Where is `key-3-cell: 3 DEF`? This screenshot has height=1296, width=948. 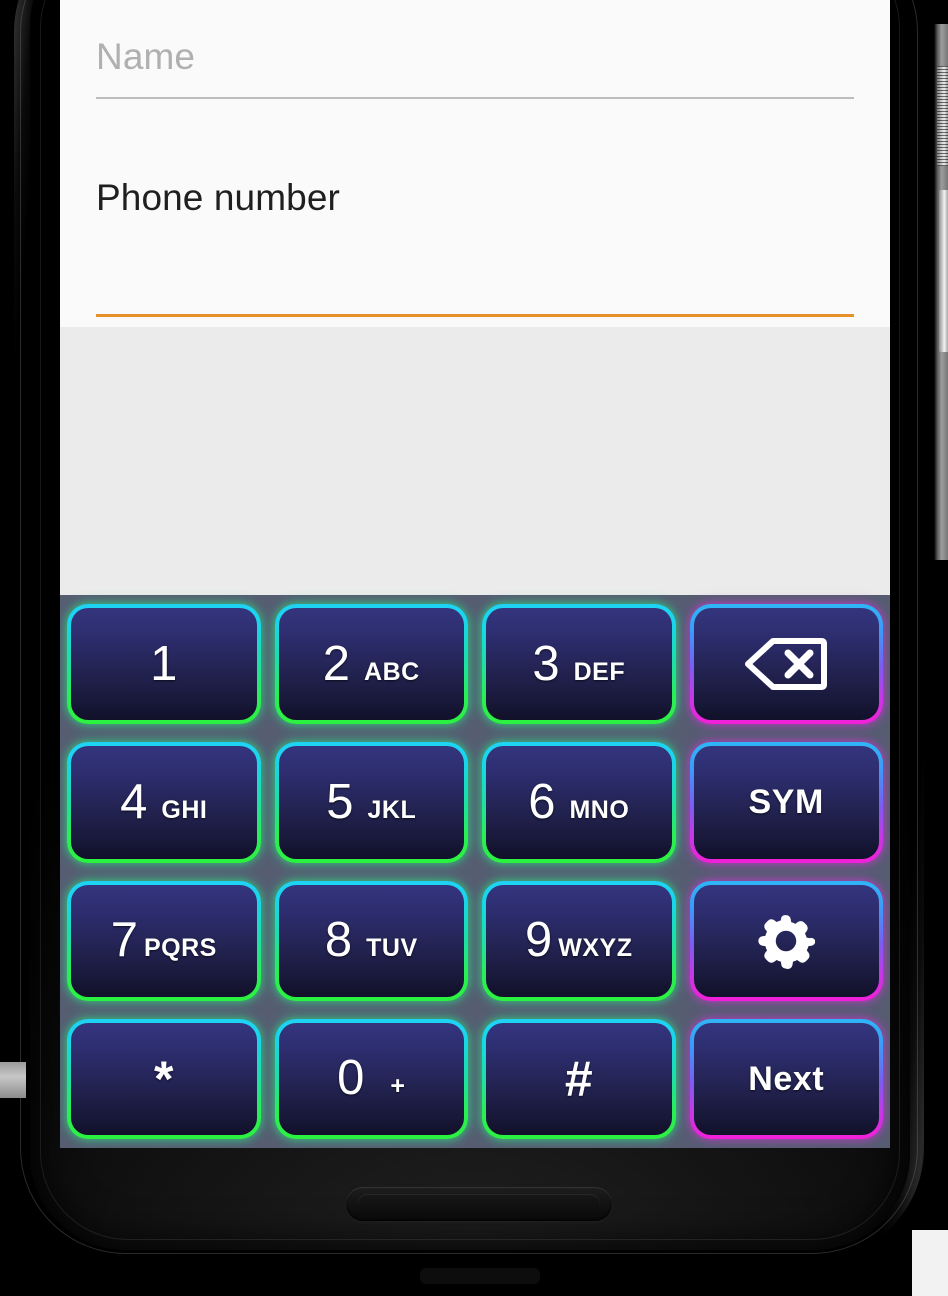
key-3-cell: 3 DEF is located at coordinates (579, 664).